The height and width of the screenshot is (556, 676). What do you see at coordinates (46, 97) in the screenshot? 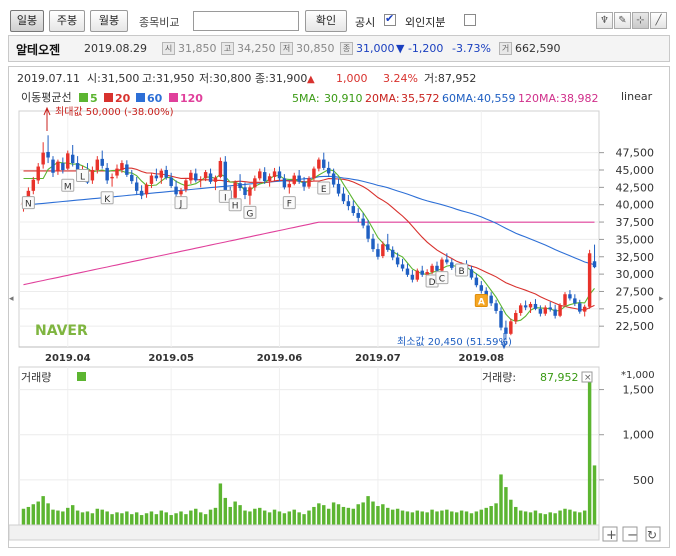
I see `ma-legend-title: 이동평균선` at bounding box center [46, 97].